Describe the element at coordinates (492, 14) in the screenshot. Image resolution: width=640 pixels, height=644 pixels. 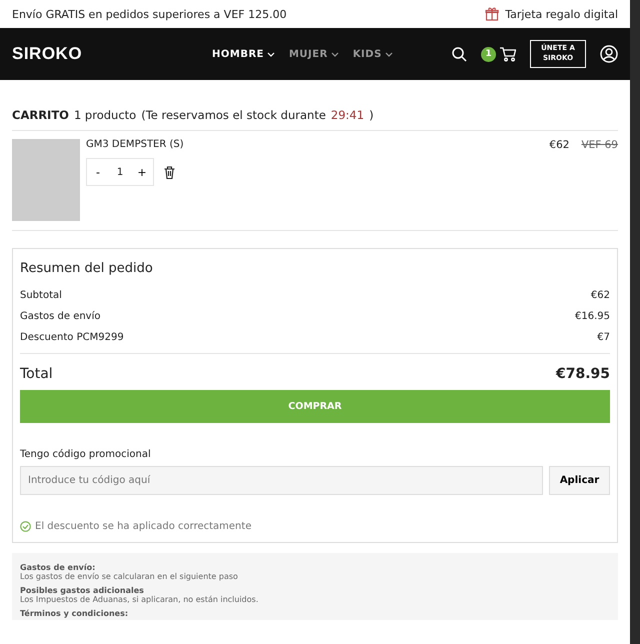
I see `gift-icon` at that location.